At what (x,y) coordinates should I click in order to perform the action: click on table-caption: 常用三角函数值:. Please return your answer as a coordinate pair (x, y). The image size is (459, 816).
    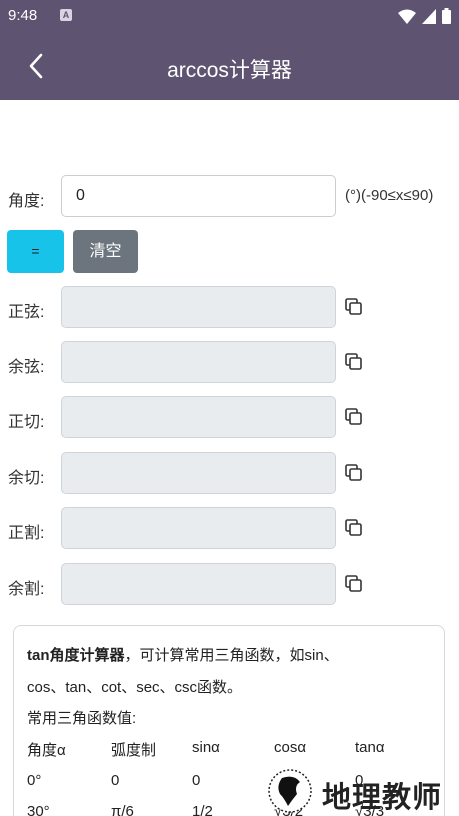
    Looking at the image, I should click on (82, 718).